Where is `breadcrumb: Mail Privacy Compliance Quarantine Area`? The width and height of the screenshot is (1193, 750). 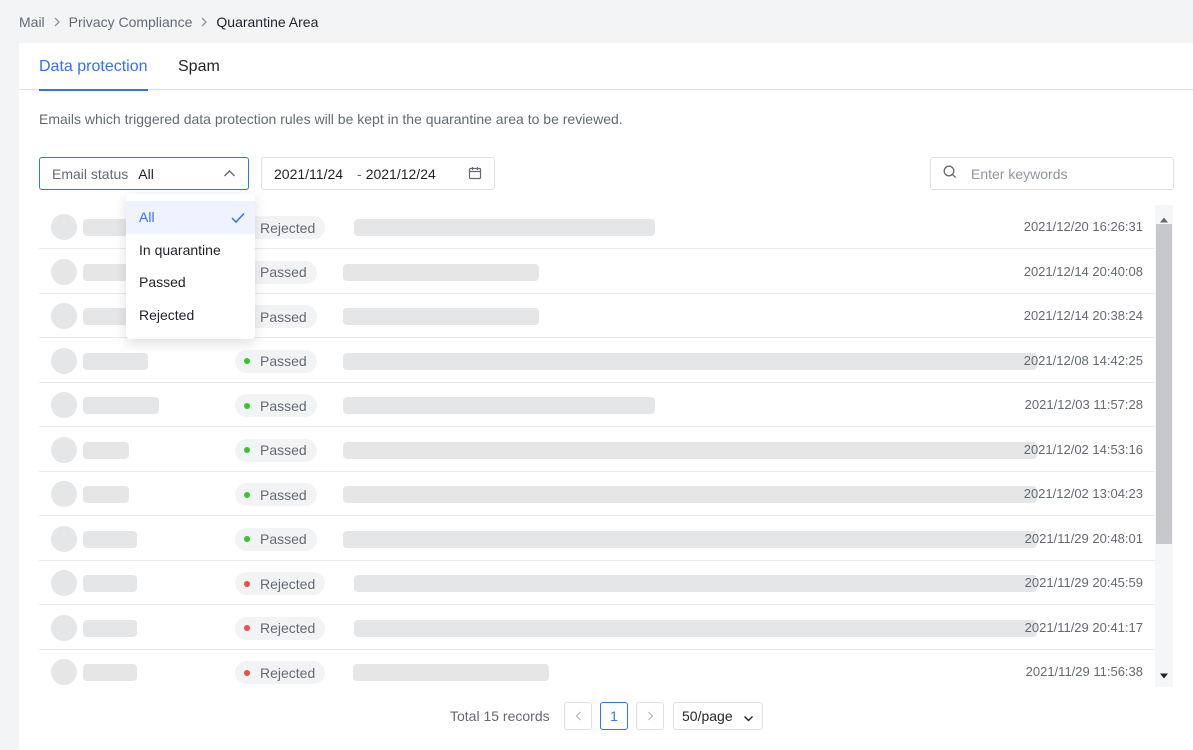 breadcrumb: Mail Privacy Compliance Quarantine Area is located at coordinates (168, 21).